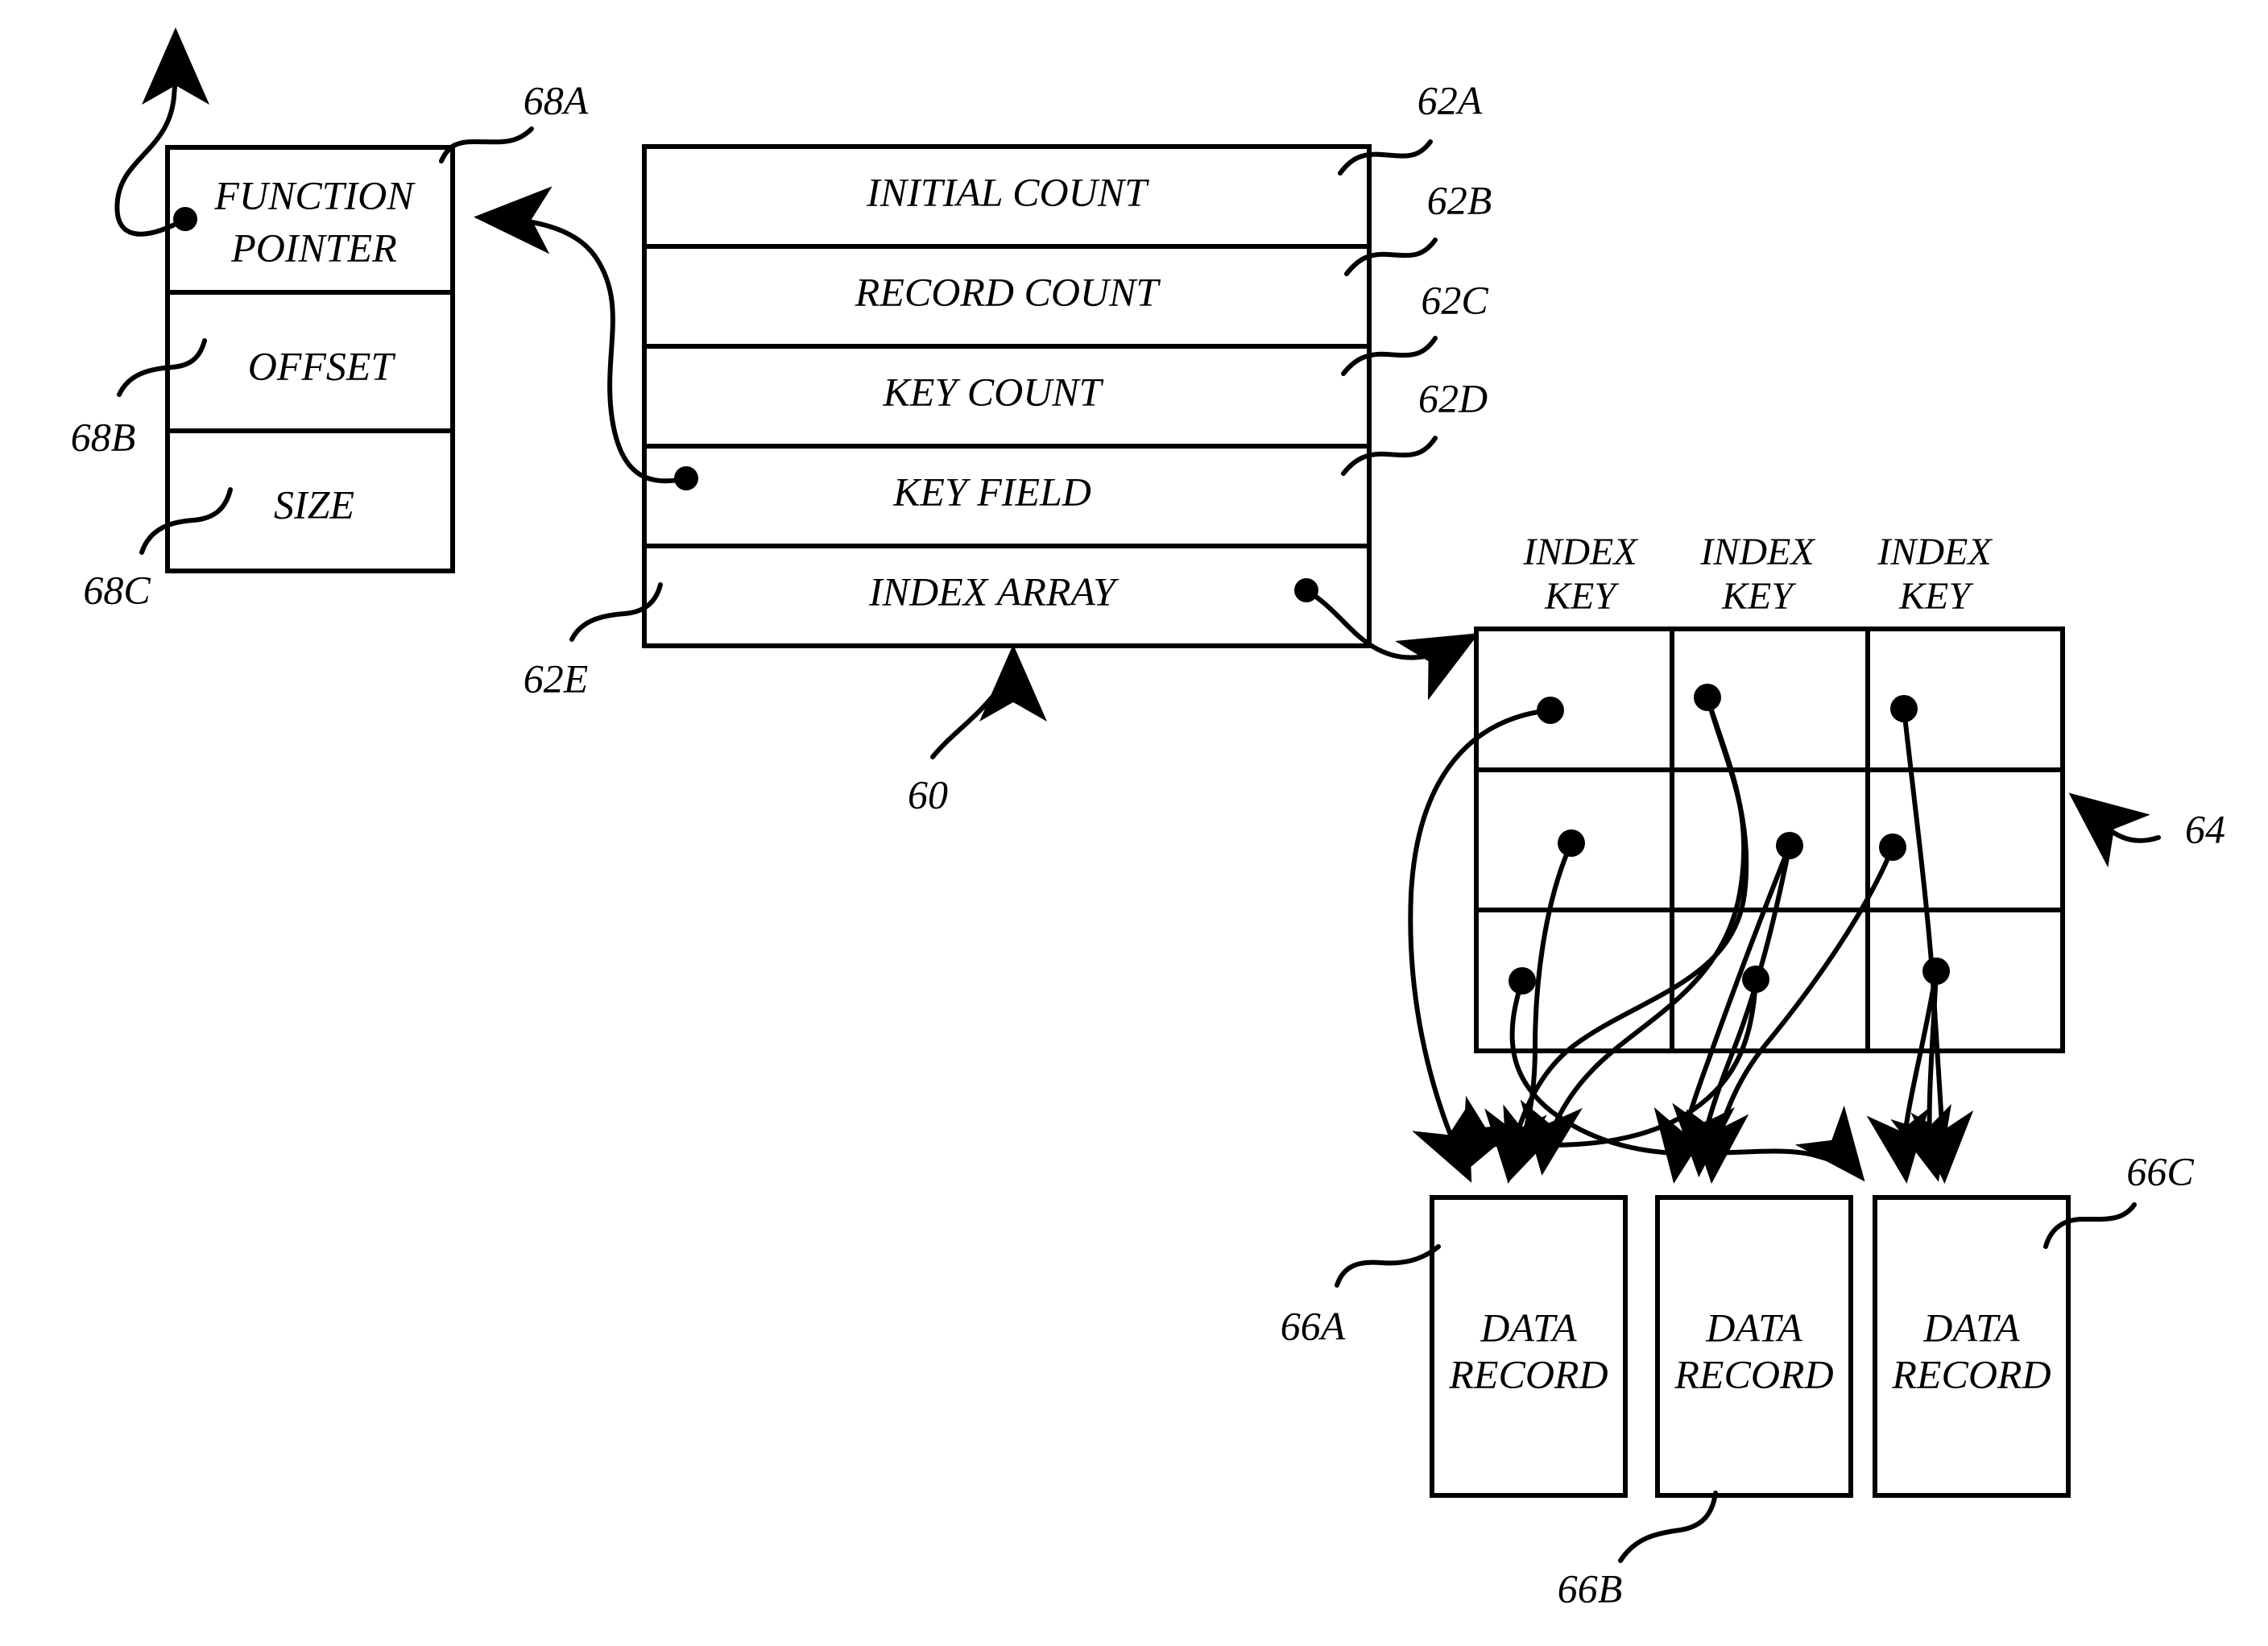 The height and width of the screenshot is (1646, 2268). What do you see at coordinates (991, 491) in the screenshot?
I see `key-field-row-label: KEY FIELD` at bounding box center [991, 491].